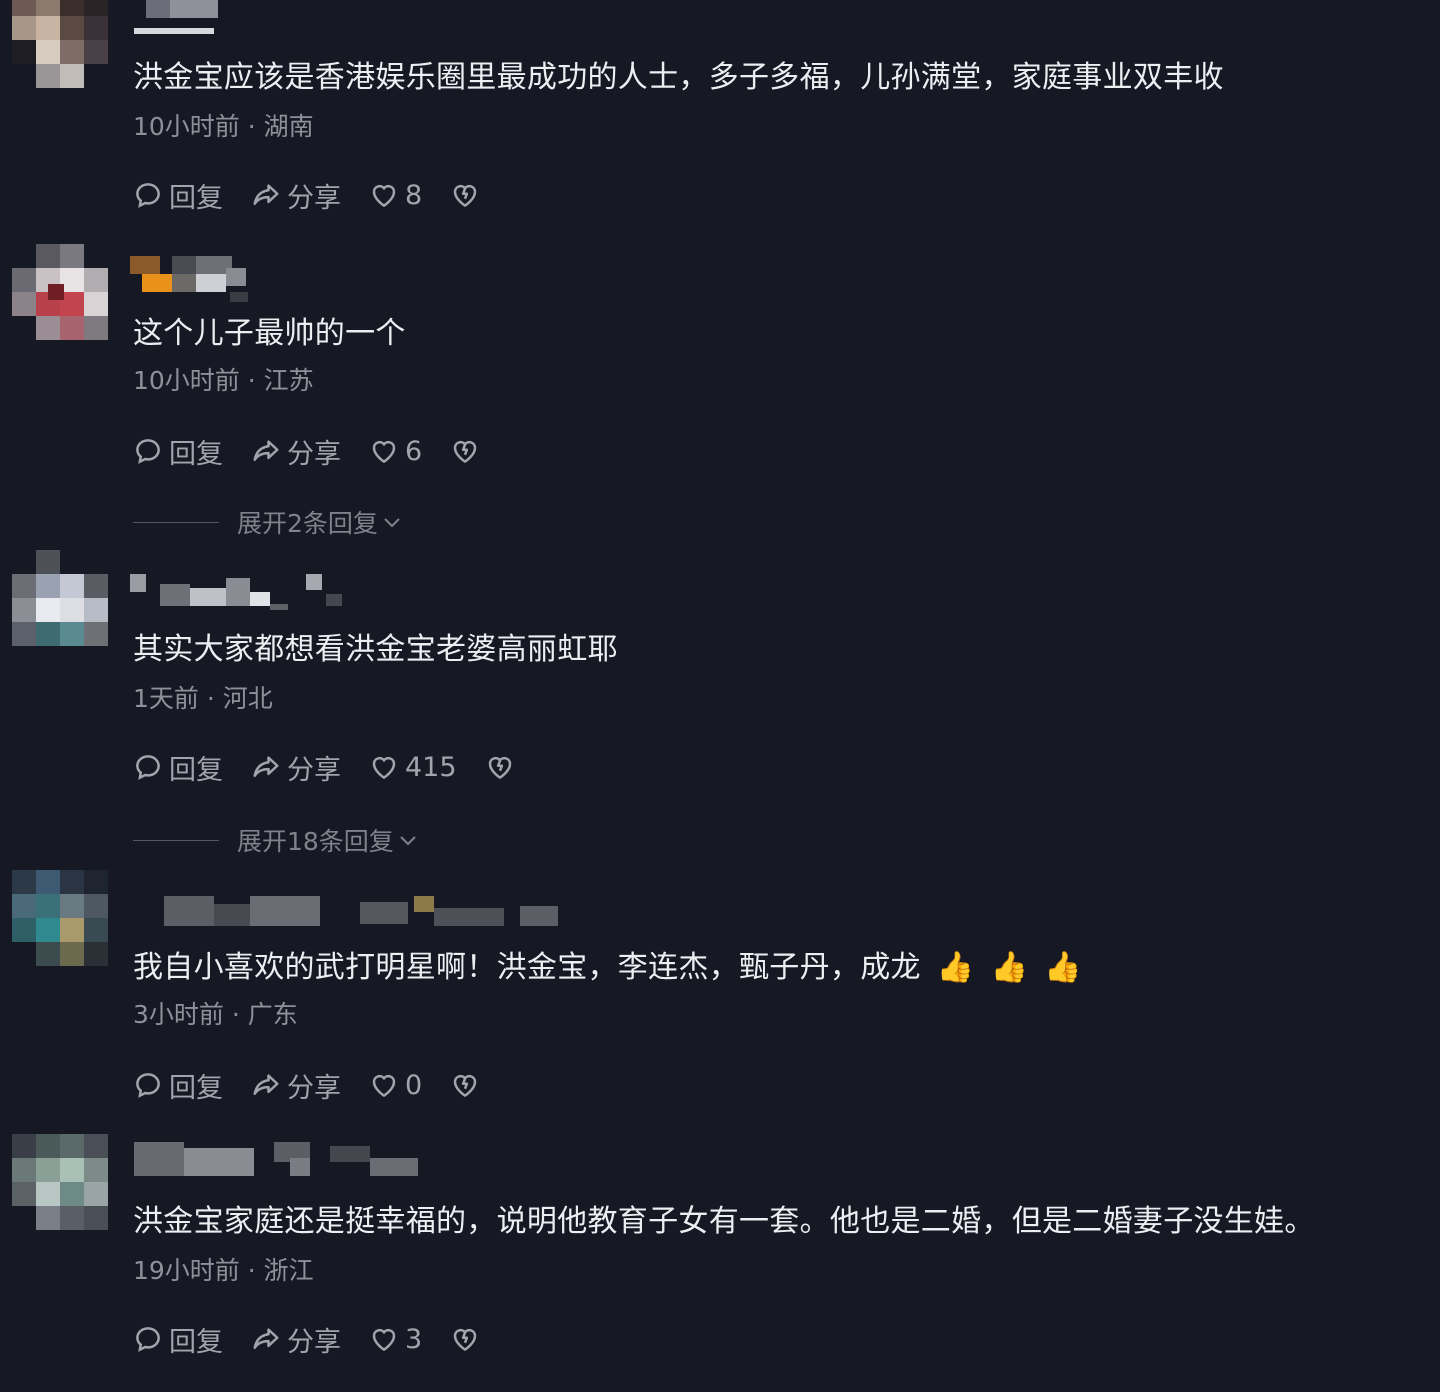 Image resolution: width=1440 pixels, height=1392 pixels. I want to click on comment-actions: 回复 分享 3, so click(320, 1339).